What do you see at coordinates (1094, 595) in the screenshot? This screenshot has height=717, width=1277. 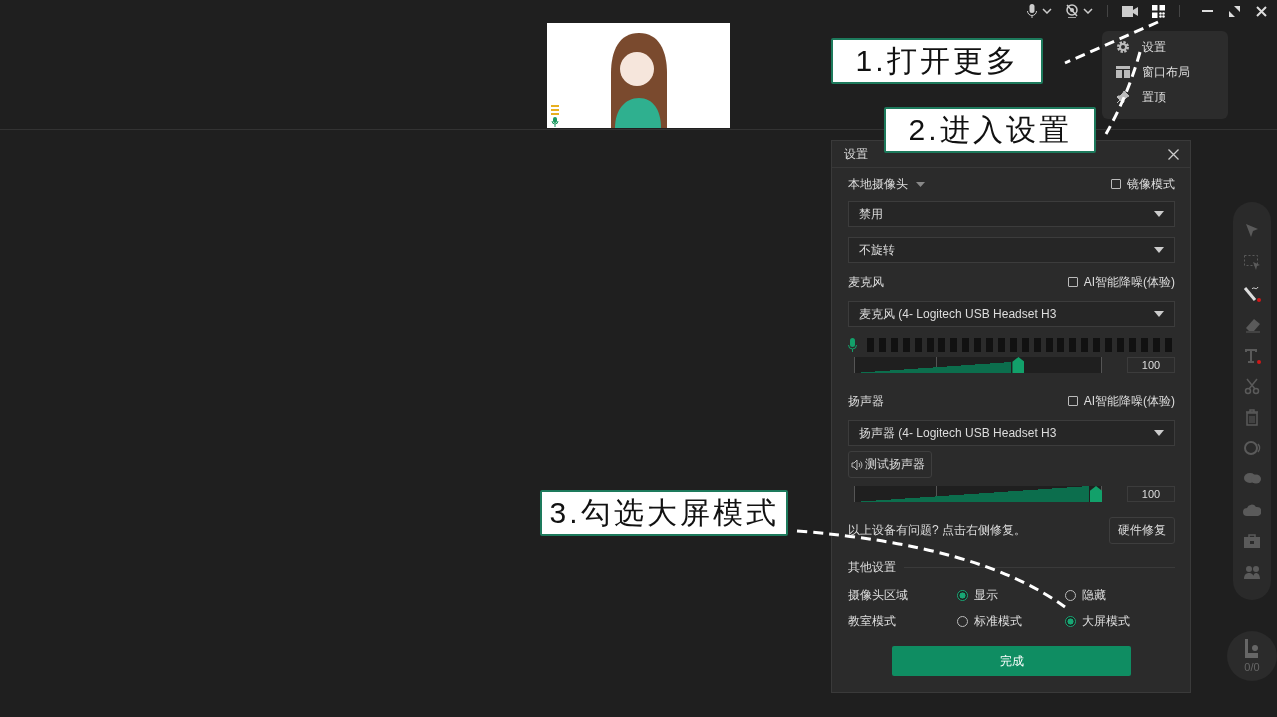 I see `radio-label: 隐藏` at bounding box center [1094, 595].